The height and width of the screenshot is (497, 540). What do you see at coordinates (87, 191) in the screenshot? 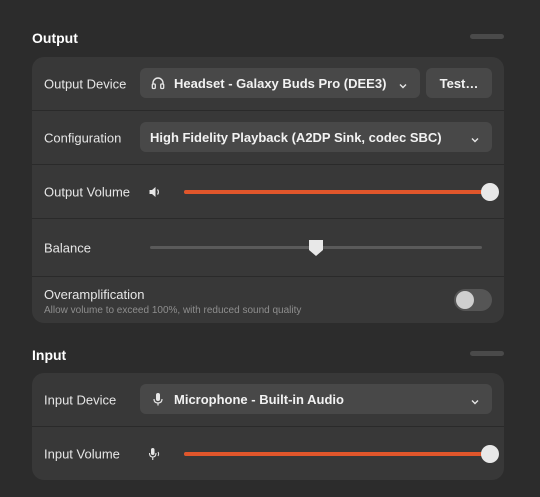
I see `output-volume-label: Output Volume` at bounding box center [87, 191].